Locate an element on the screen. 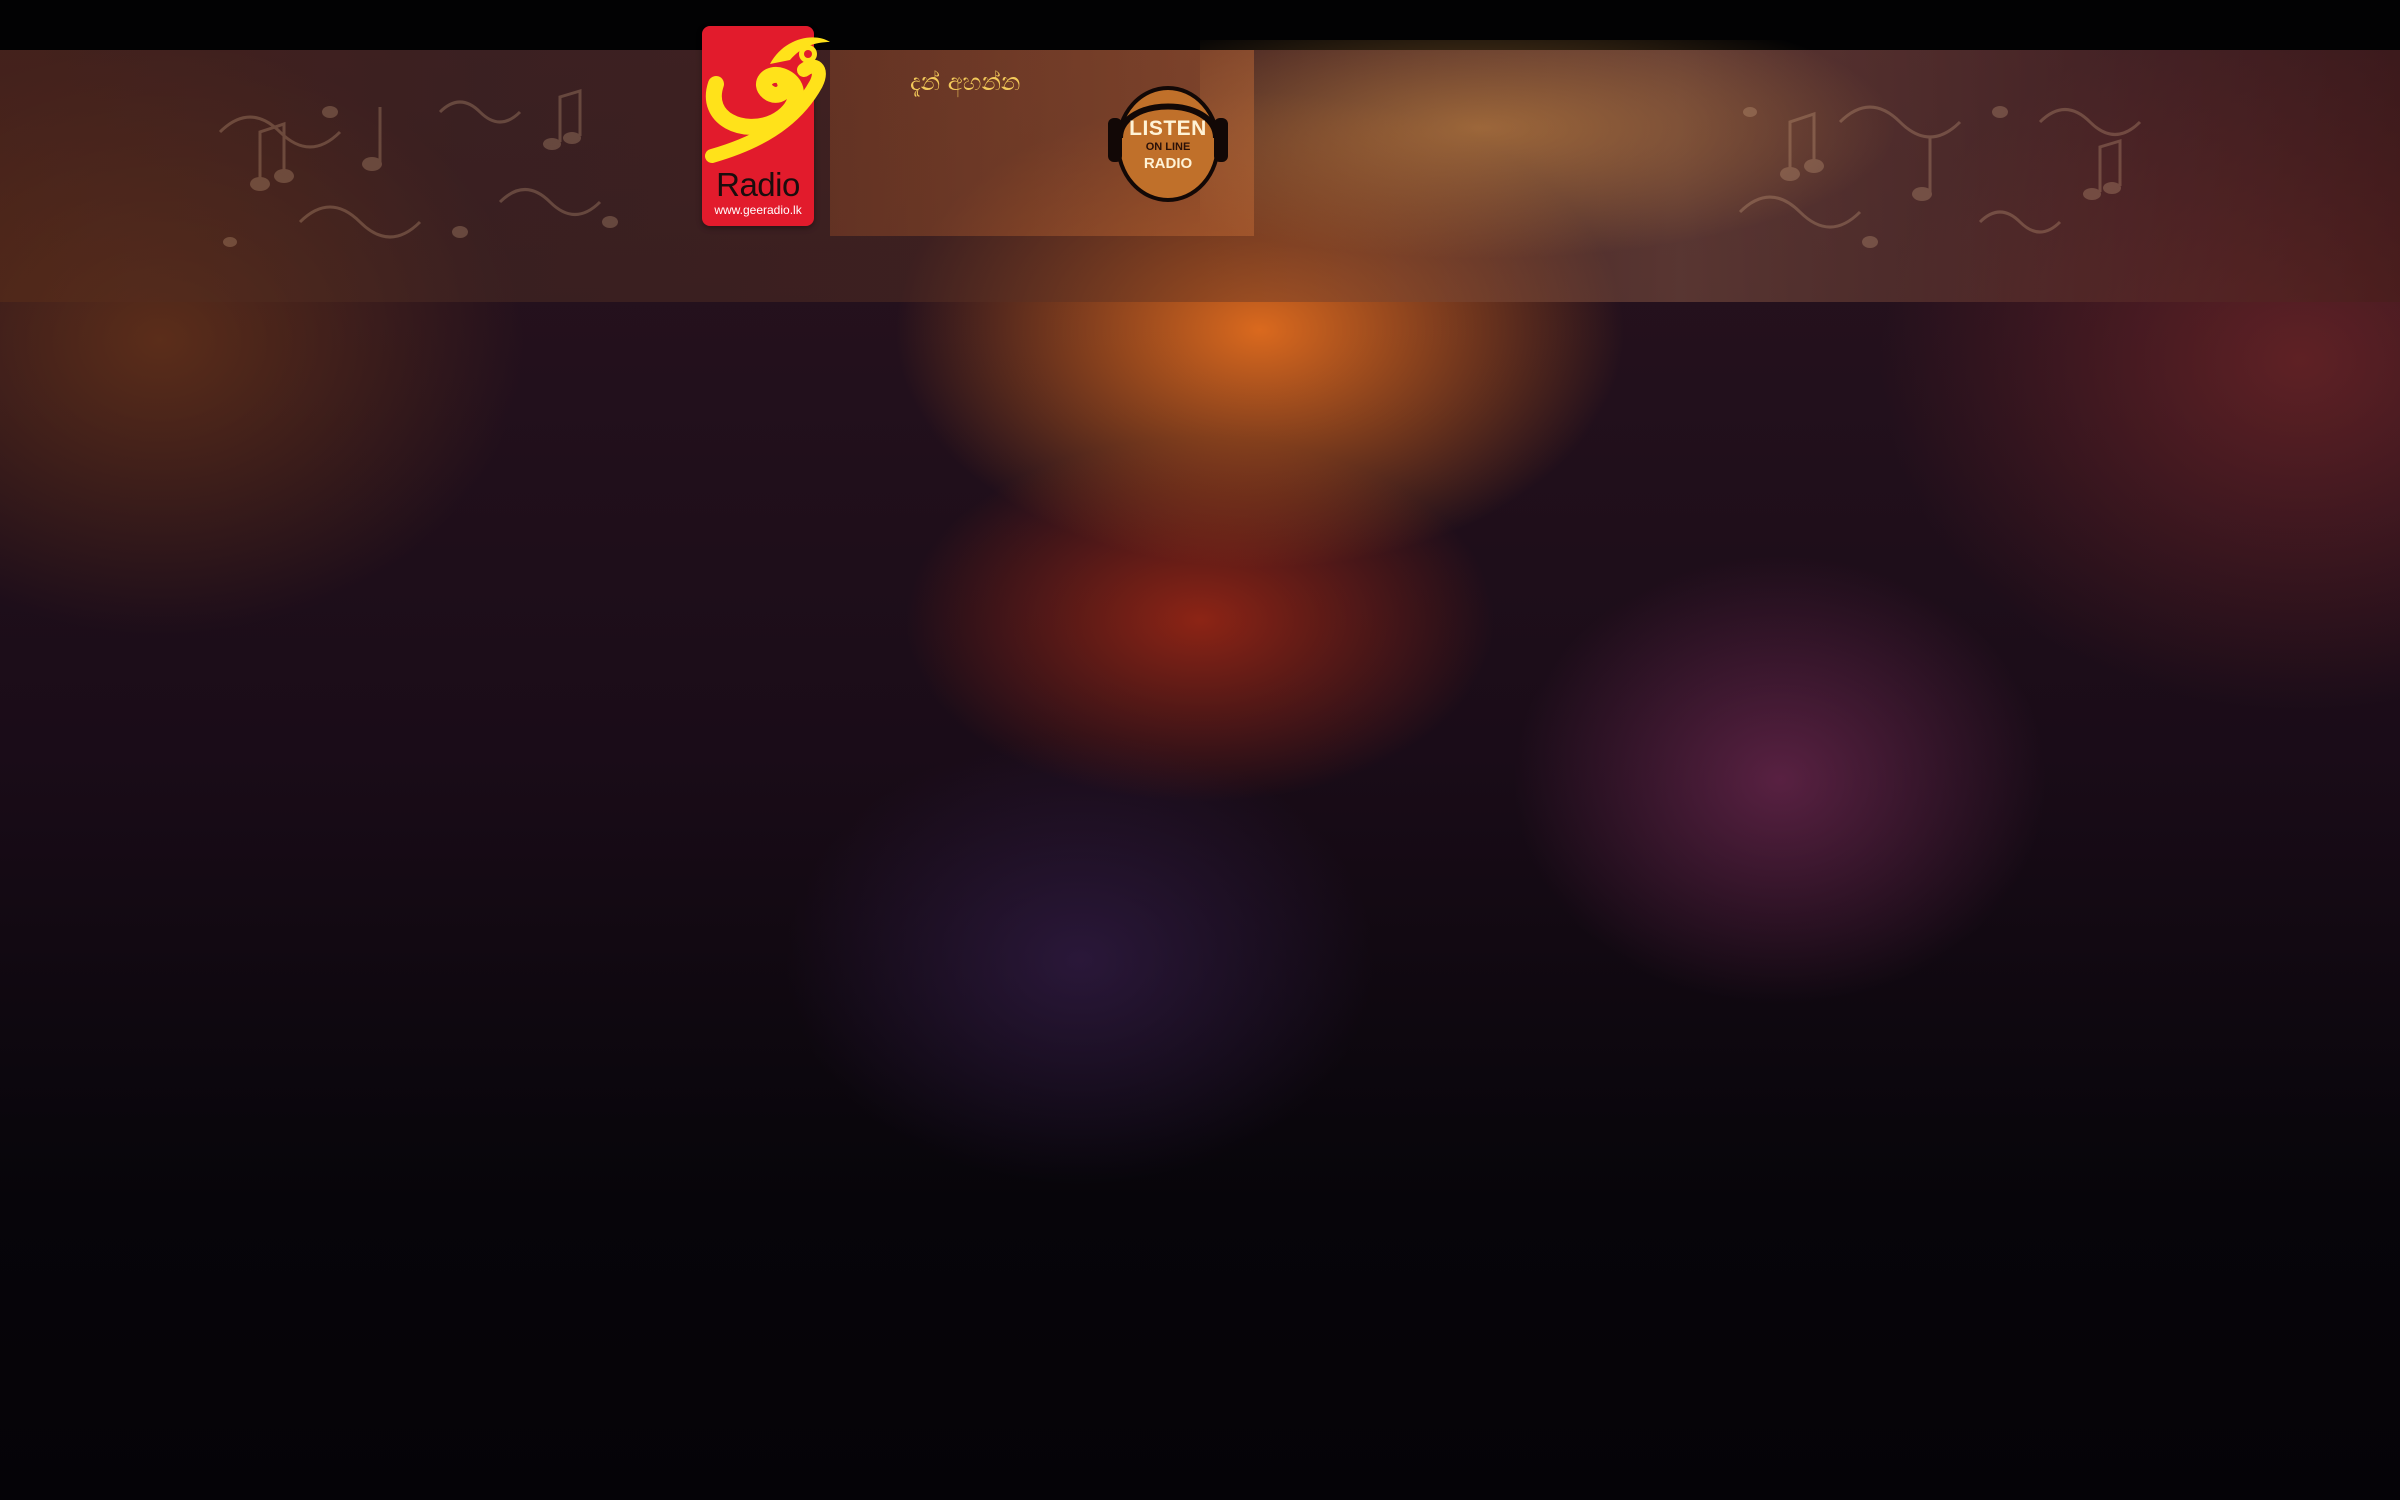 The height and width of the screenshot is (1500, 2400). gee-radio-logo: Radio www.geeradio.lk is located at coordinates (761, 127).